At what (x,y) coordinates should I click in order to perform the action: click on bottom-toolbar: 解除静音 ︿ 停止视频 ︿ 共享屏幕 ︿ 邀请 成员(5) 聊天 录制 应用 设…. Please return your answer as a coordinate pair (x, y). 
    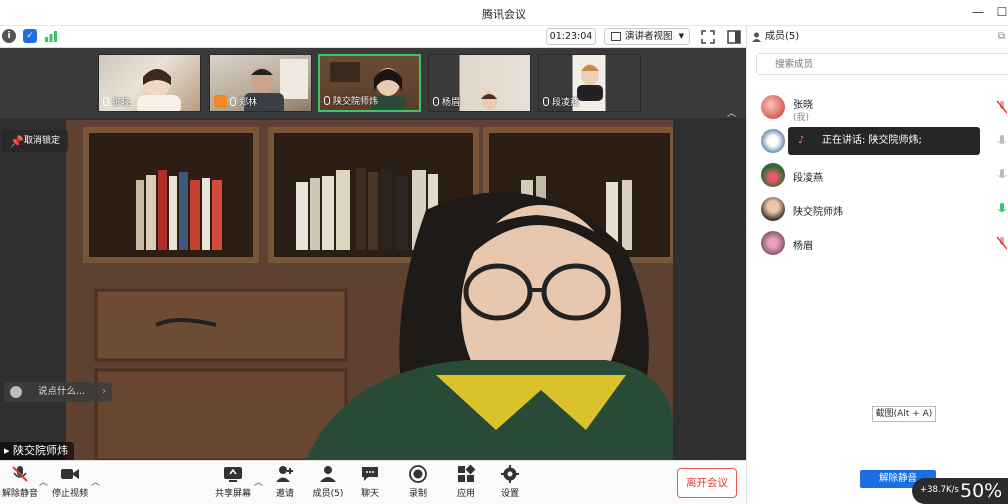
    Looking at the image, I should click on (373, 482).